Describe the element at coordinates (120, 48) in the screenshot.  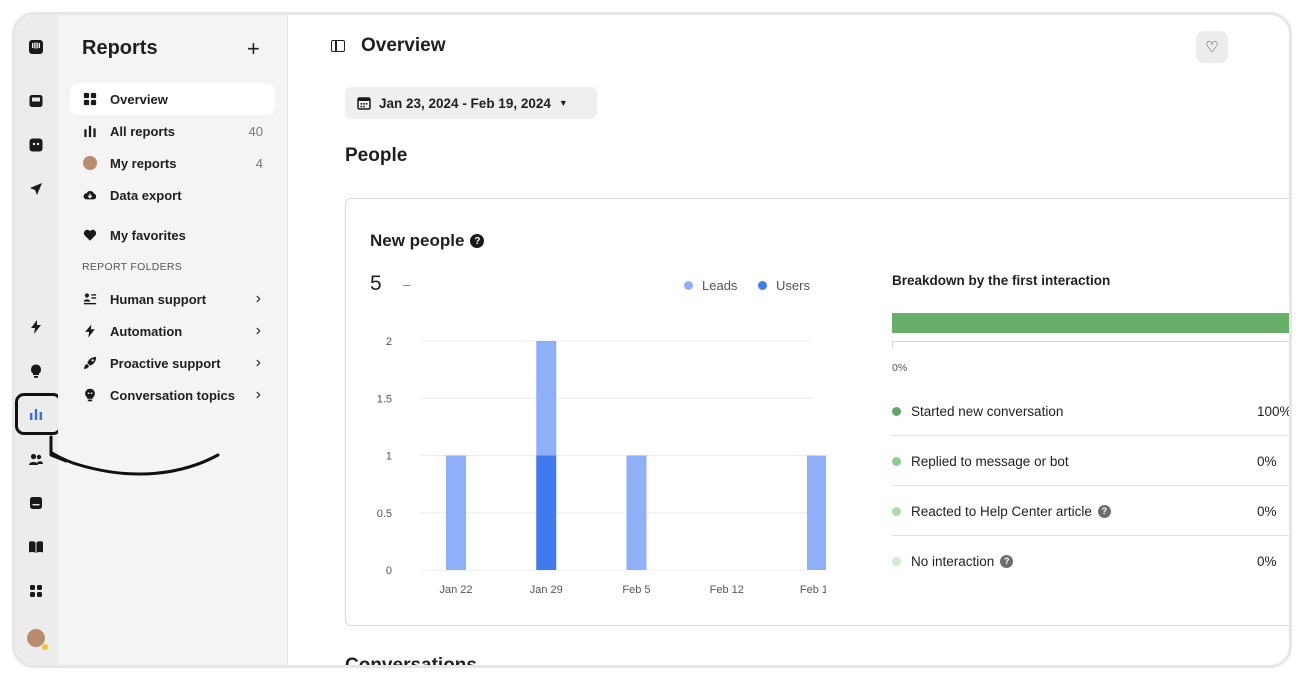
I see `sidebar-title: Reports` at that location.